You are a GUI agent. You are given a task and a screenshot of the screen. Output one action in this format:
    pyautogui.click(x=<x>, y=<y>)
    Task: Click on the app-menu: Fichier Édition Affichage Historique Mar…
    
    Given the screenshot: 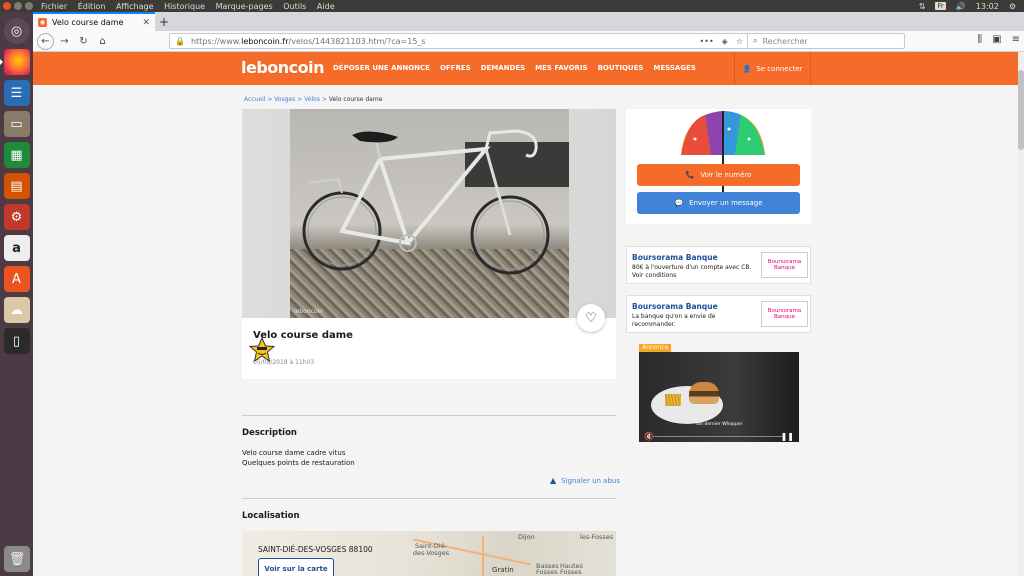 What is the action you would take?
    pyautogui.click(x=192, y=6)
    